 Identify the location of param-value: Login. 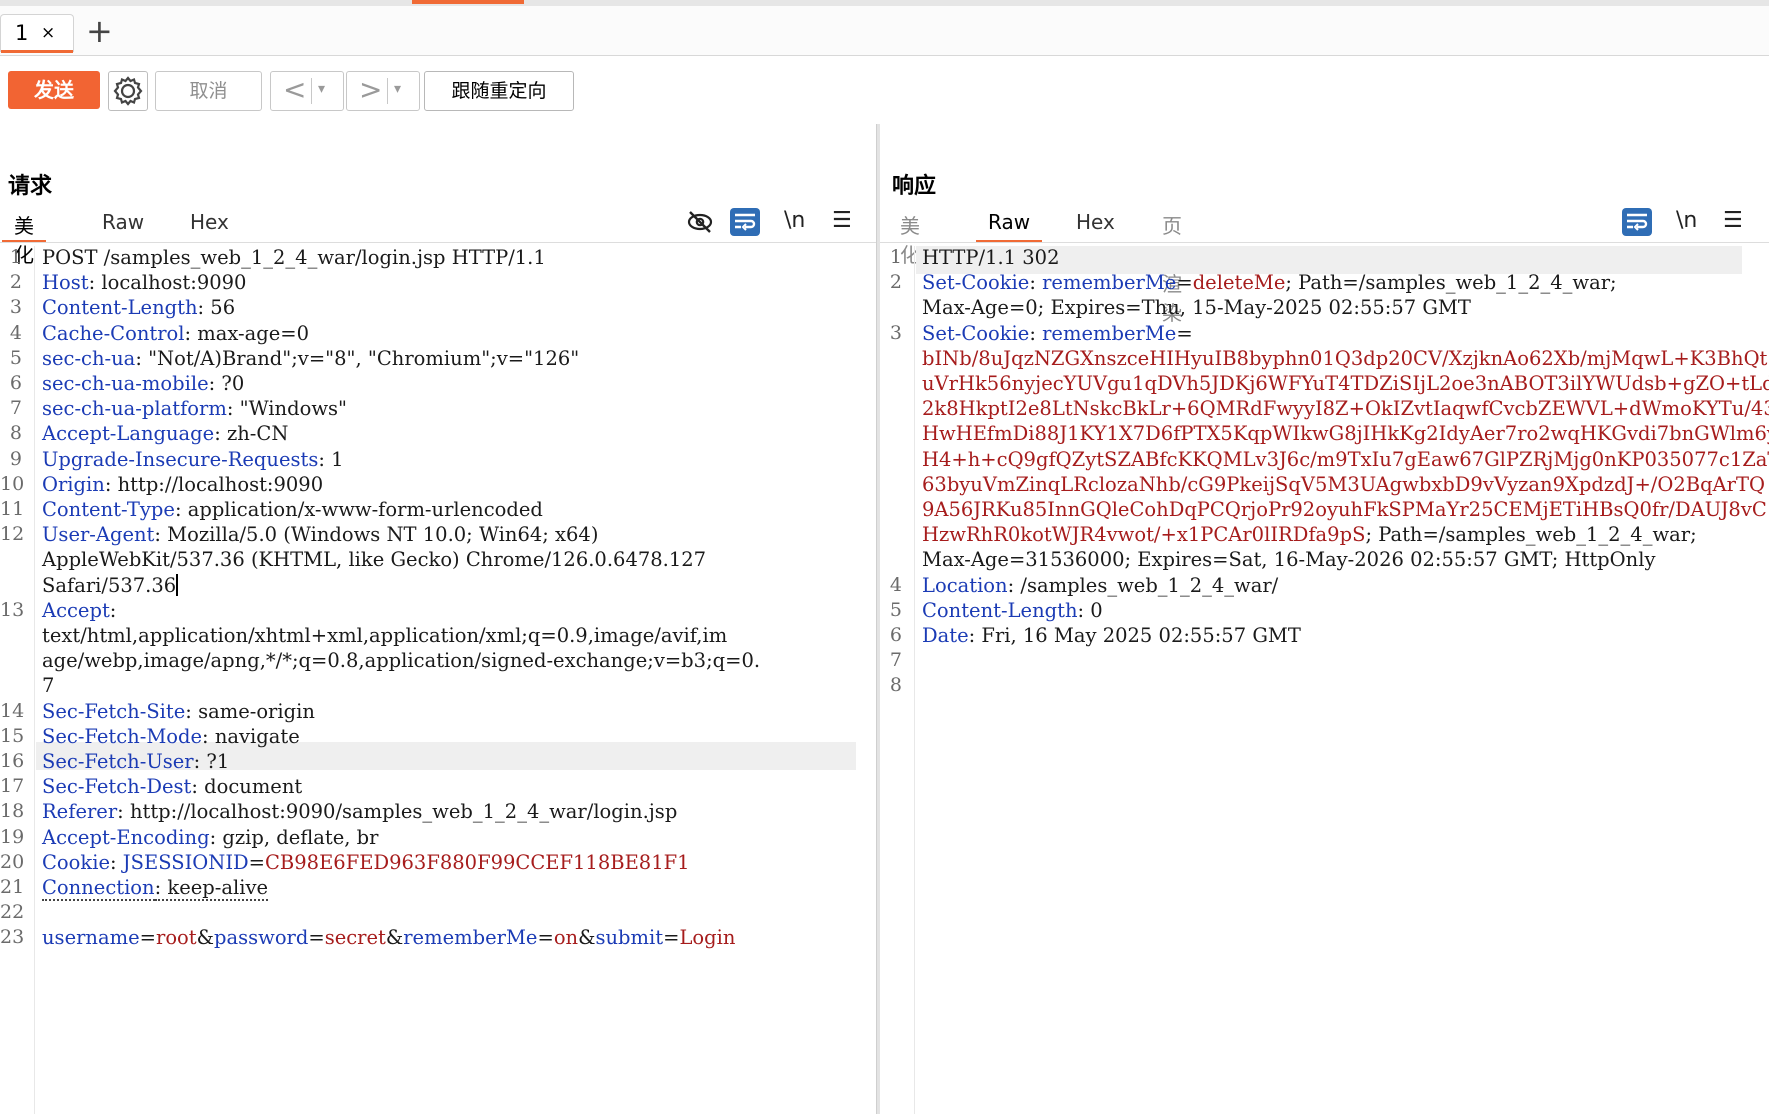
(707, 938).